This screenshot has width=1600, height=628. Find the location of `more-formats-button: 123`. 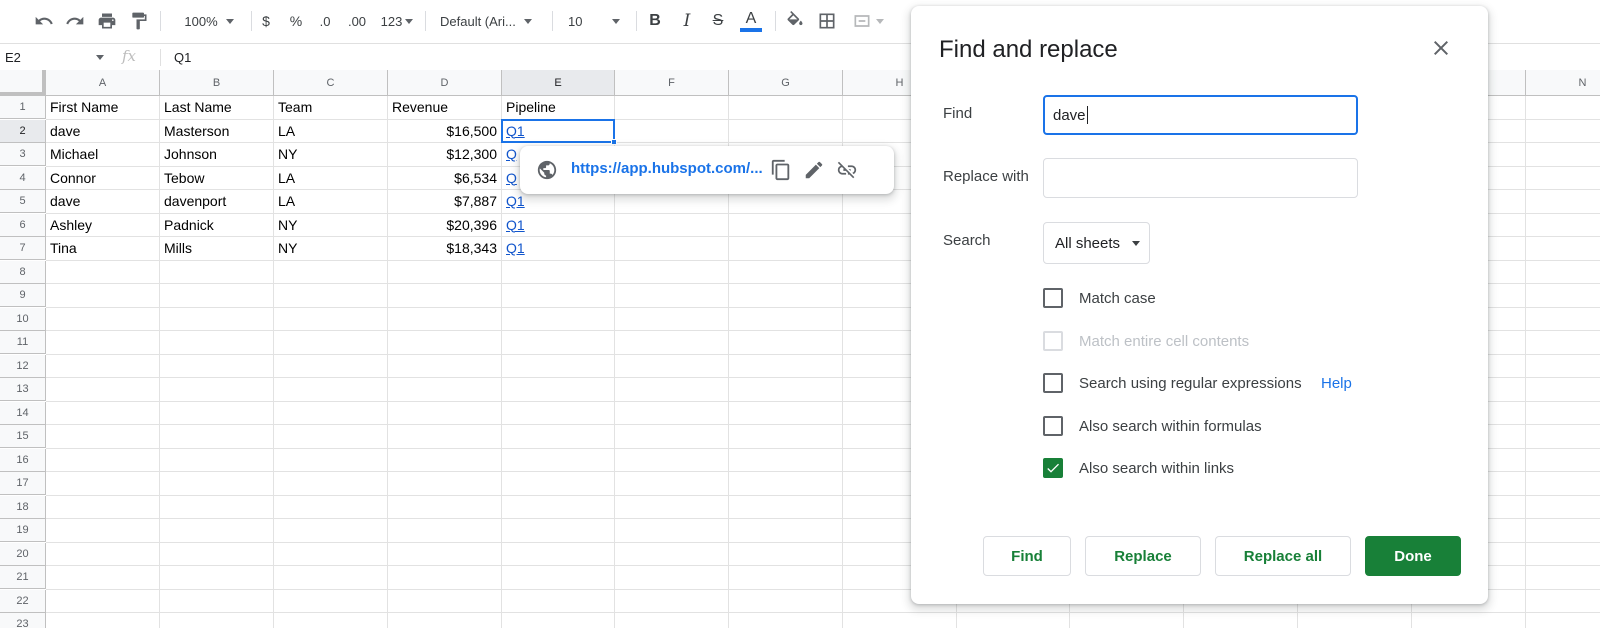

more-formats-button: 123 is located at coordinates (397, 21).